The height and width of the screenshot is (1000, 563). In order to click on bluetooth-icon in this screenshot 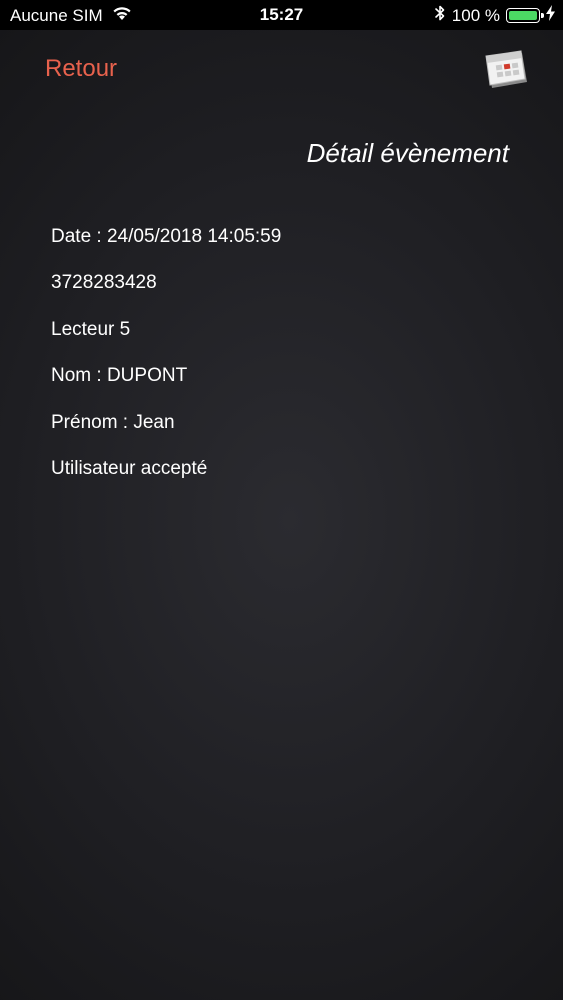, I will do `click(440, 15)`.